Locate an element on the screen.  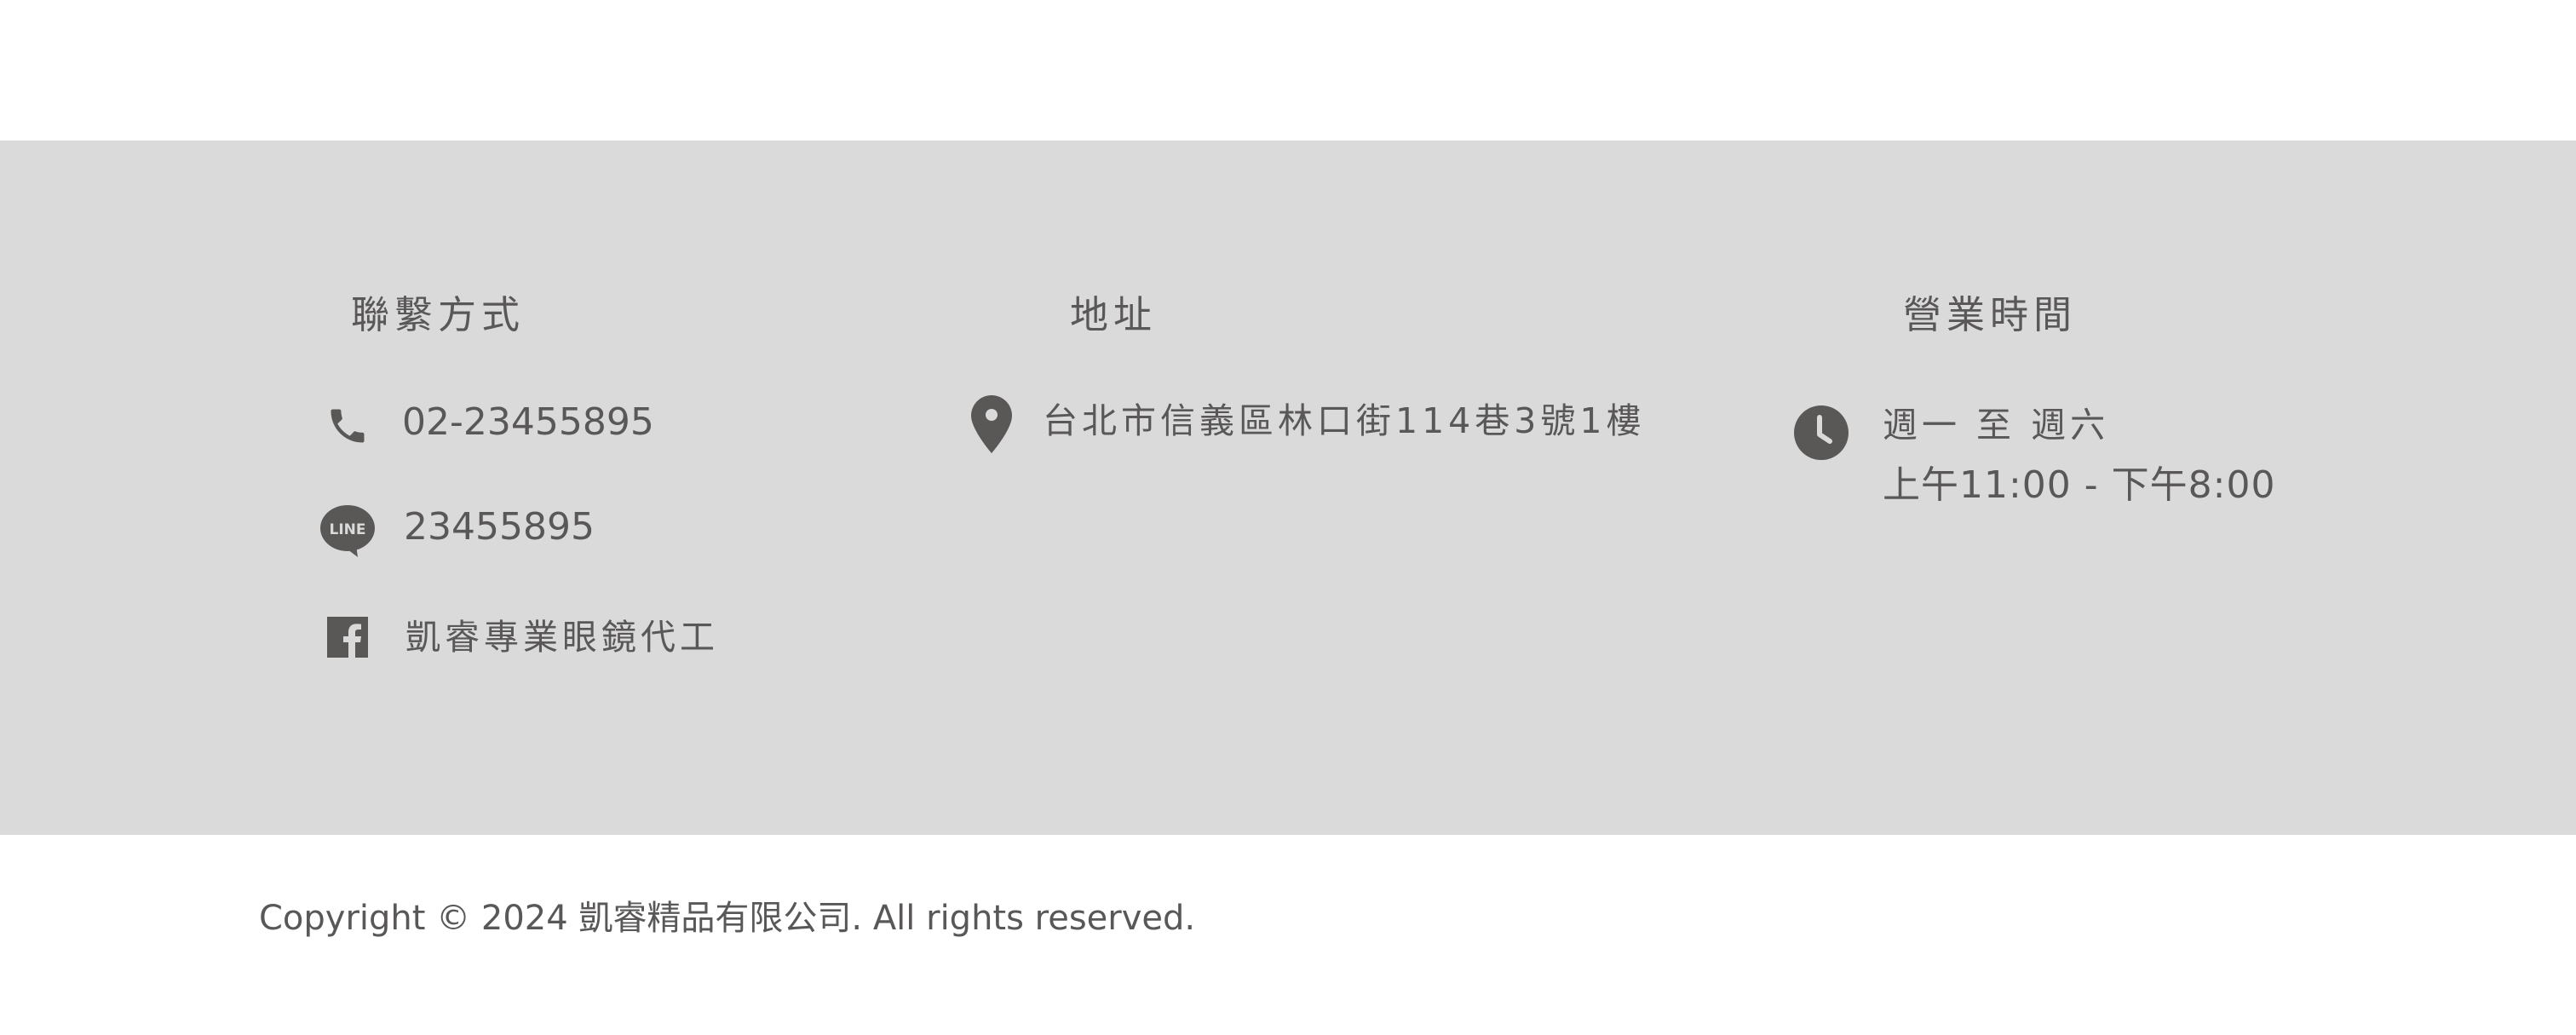
contact-heading: 聯繫方式 is located at coordinates (439, 314).